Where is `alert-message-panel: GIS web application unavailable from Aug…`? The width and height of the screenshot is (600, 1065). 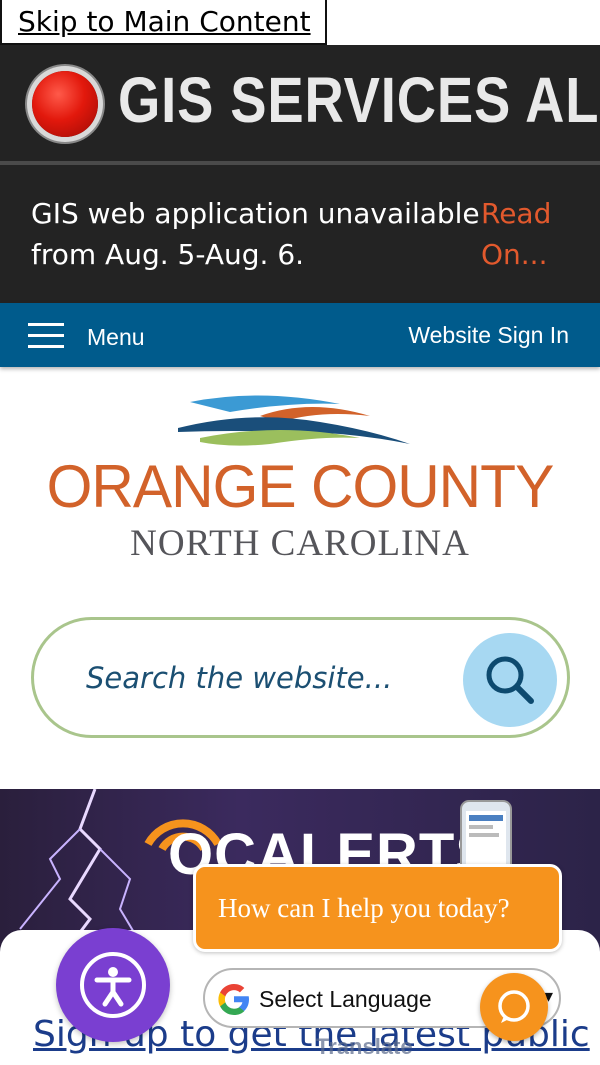 alert-message-panel: GIS web application unavailable from Aug… is located at coordinates (300, 234).